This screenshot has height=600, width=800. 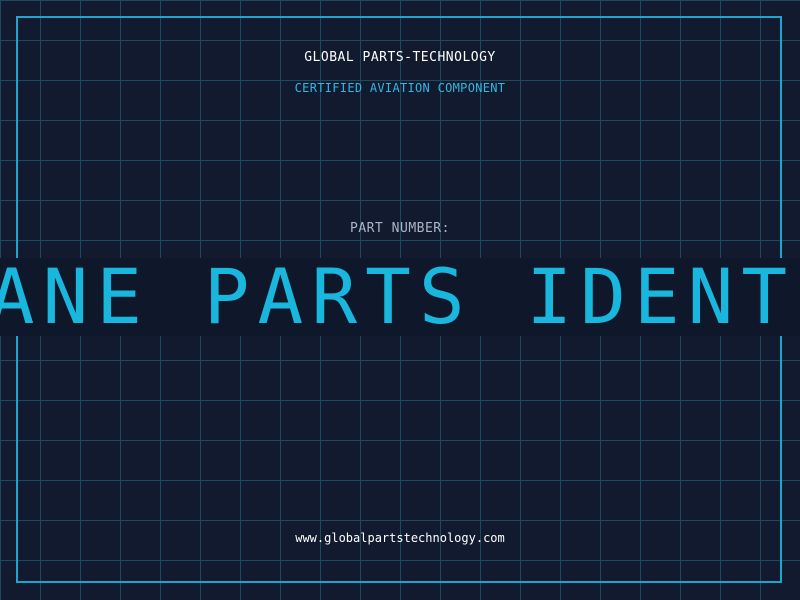 I want to click on part-number-banner: AIRPLANE PARTS IDENTIFICATION, so click(x=400, y=297).